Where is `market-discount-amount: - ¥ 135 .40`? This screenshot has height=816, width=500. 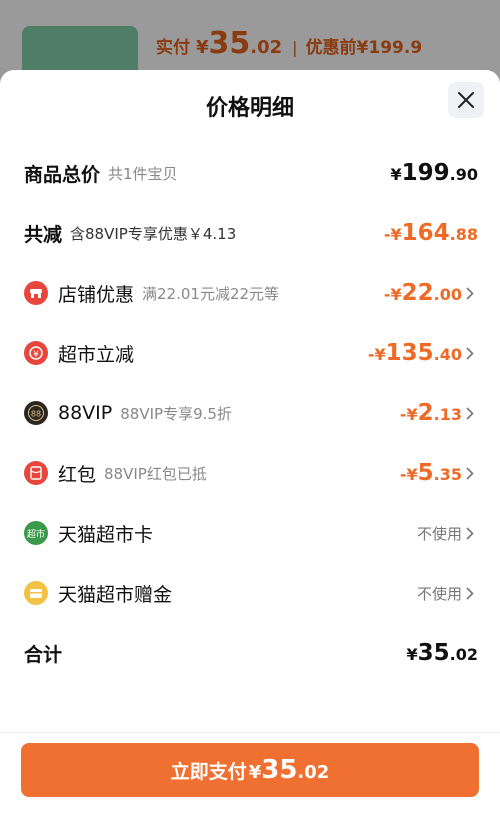 market-discount-amount: - ¥ 135 .40 is located at coordinates (415, 353).